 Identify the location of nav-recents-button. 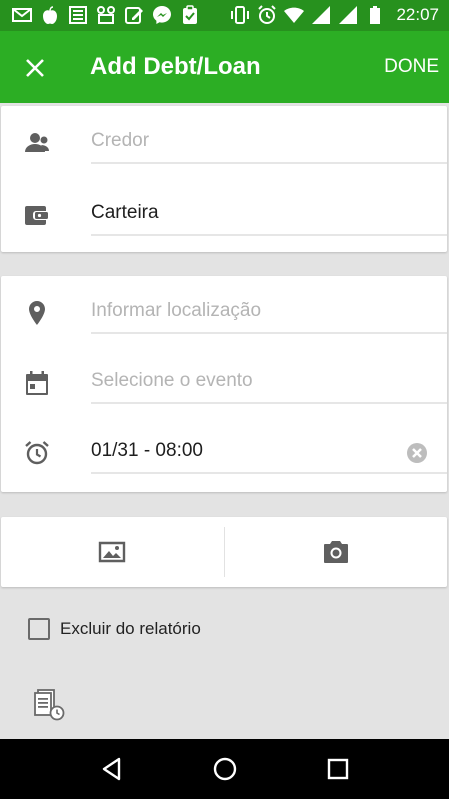
(338, 769).